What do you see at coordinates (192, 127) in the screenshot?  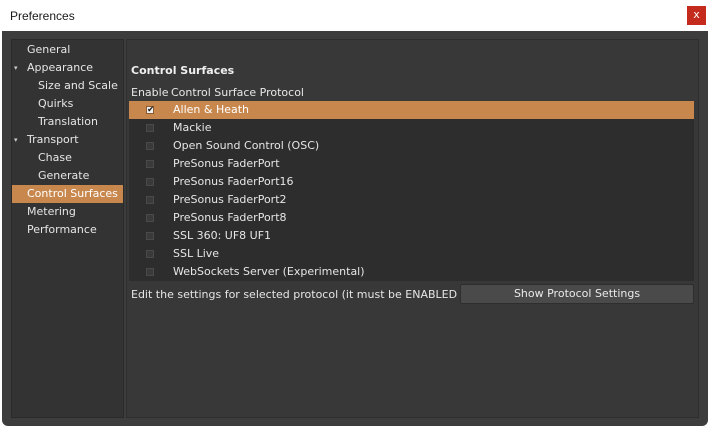 I see `protocol-name: Mackie` at bounding box center [192, 127].